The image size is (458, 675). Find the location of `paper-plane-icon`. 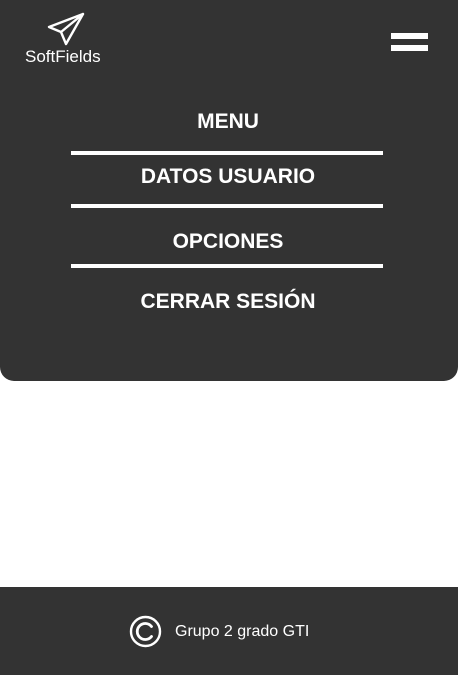

paper-plane-icon is located at coordinates (66, 29).